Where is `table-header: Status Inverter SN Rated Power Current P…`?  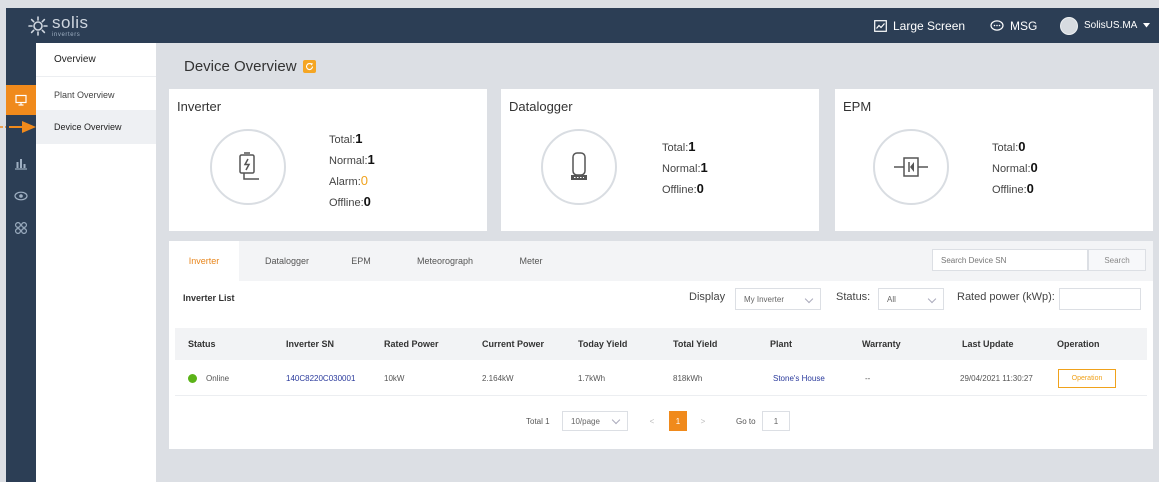 table-header: Status Inverter SN Rated Power Current P… is located at coordinates (661, 344).